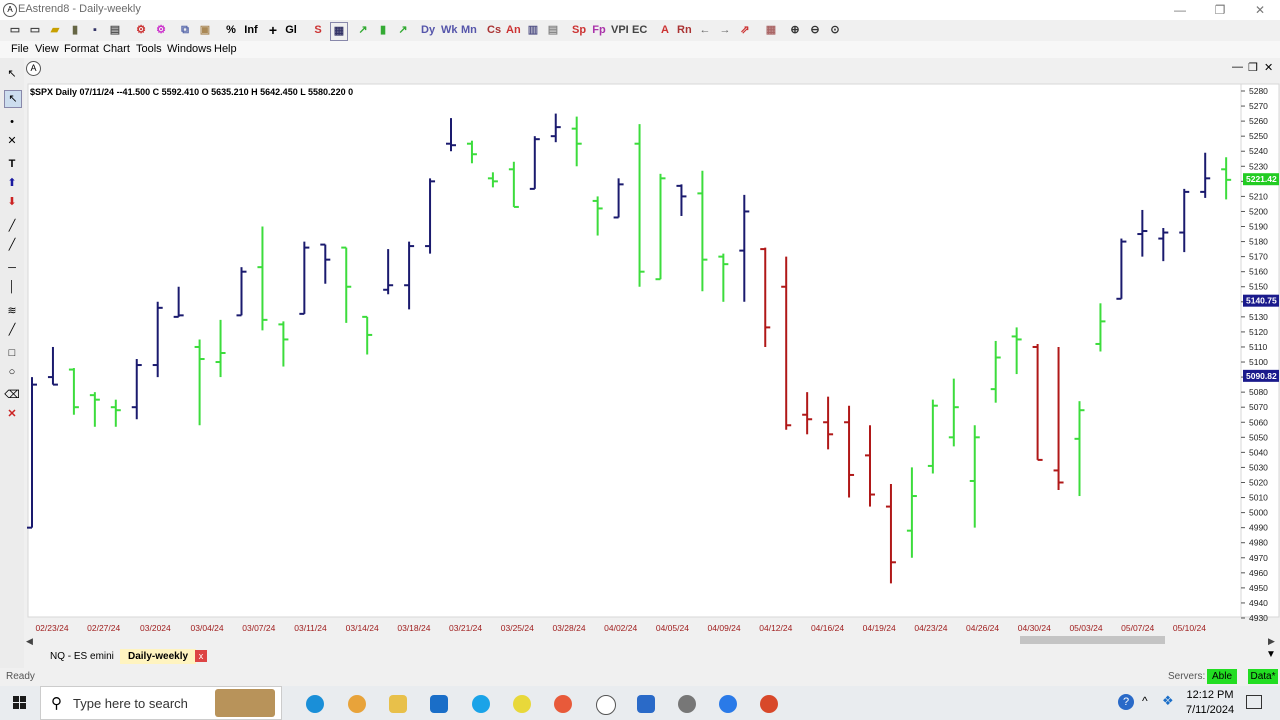 The width and height of the screenshot is (1280, 720). What do you see at coordinates (579, 30) in the screenshot?
I see `sp-button: Sp` at bounding box center [579, 30].